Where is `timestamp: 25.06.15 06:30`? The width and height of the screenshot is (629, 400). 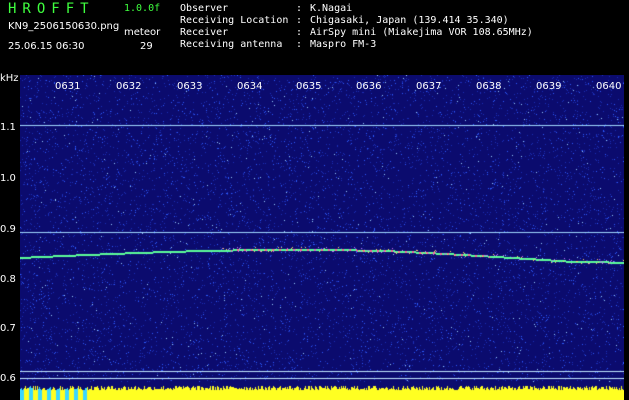 timestamp: 25.06.15 06:30 is located at coordinates (46, 46).